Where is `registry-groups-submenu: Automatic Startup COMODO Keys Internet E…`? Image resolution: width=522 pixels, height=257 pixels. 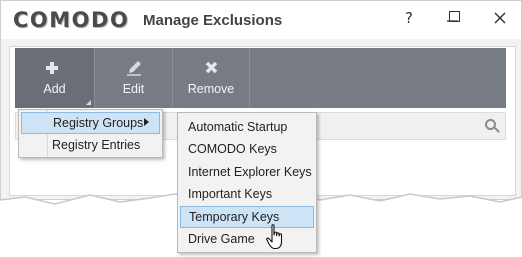 registry-groups-submenu: Automatic Startup COMODO Keys Internet E… is located at coordinates (247, 182).